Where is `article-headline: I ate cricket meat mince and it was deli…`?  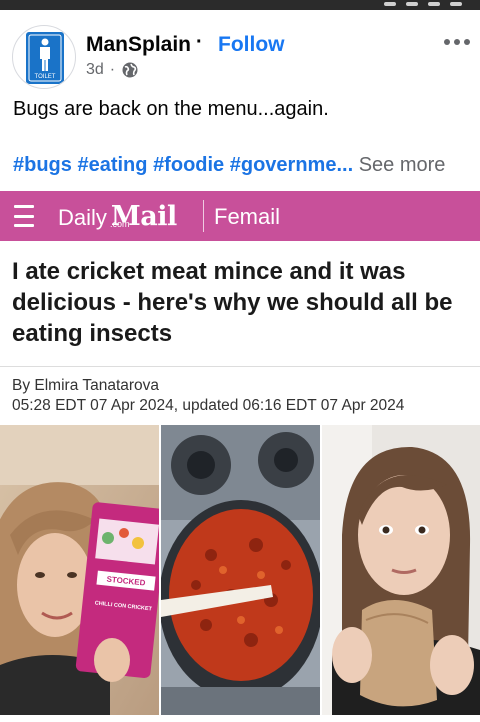 article-headline: I ate cricket meat mince and it was deli… is located at coordinates (243, 302).